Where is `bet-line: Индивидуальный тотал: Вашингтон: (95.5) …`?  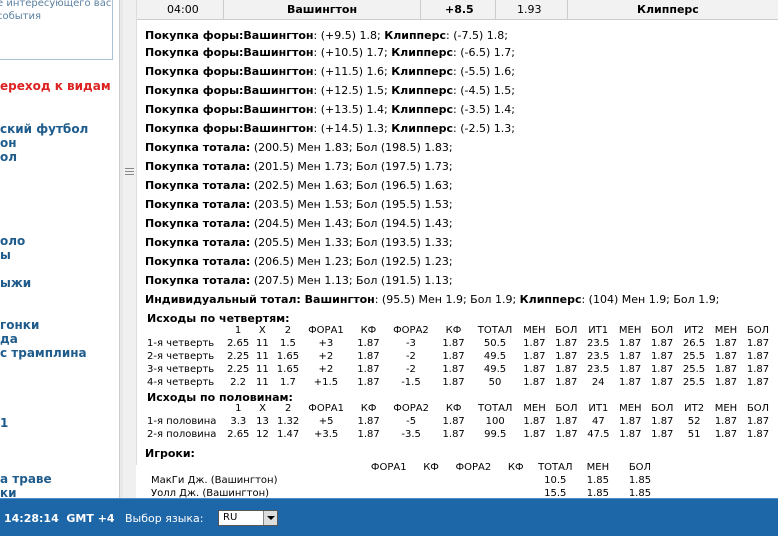
bet-line: Индивидуальный тотал: Вашингтон: (95.5) … is located at coordinates (432, 299).